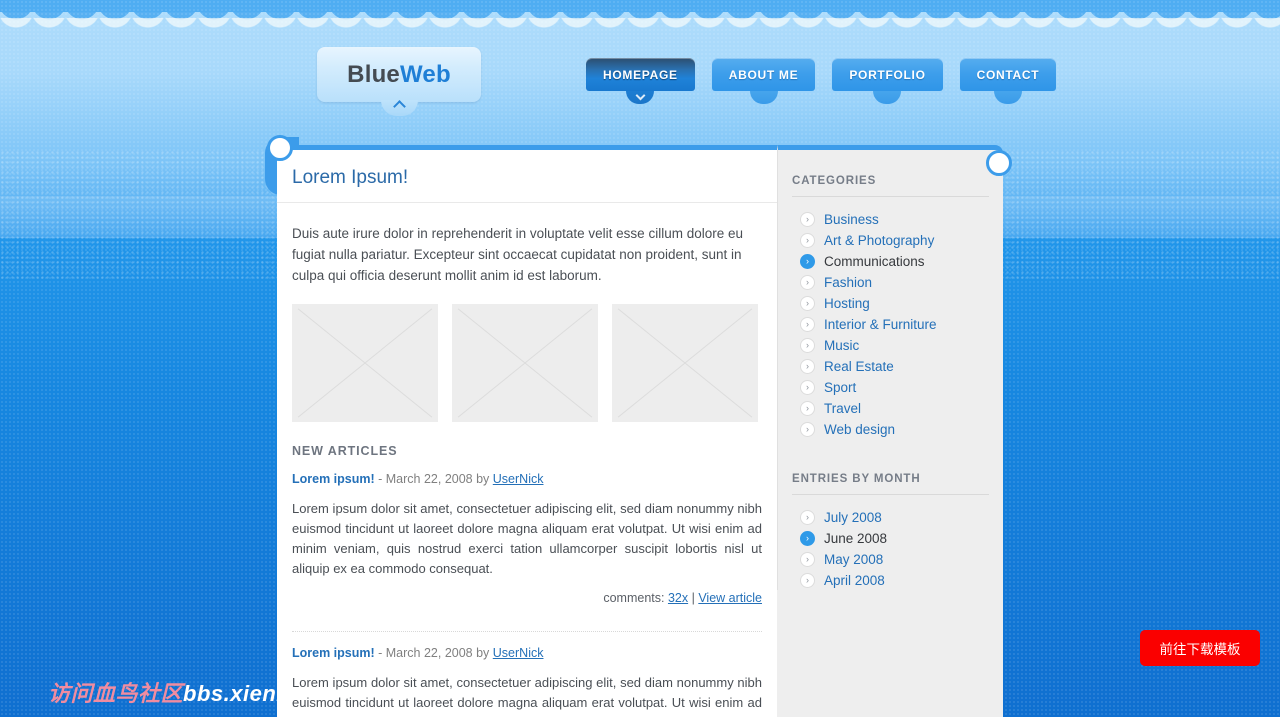 The height and width of the screenshot is (717, 1280). What do you see at coordinates (894, 580) in the screenshot?
I see `sidebar-item-april-2008: › April 2008` at bounding box center [894, 580].